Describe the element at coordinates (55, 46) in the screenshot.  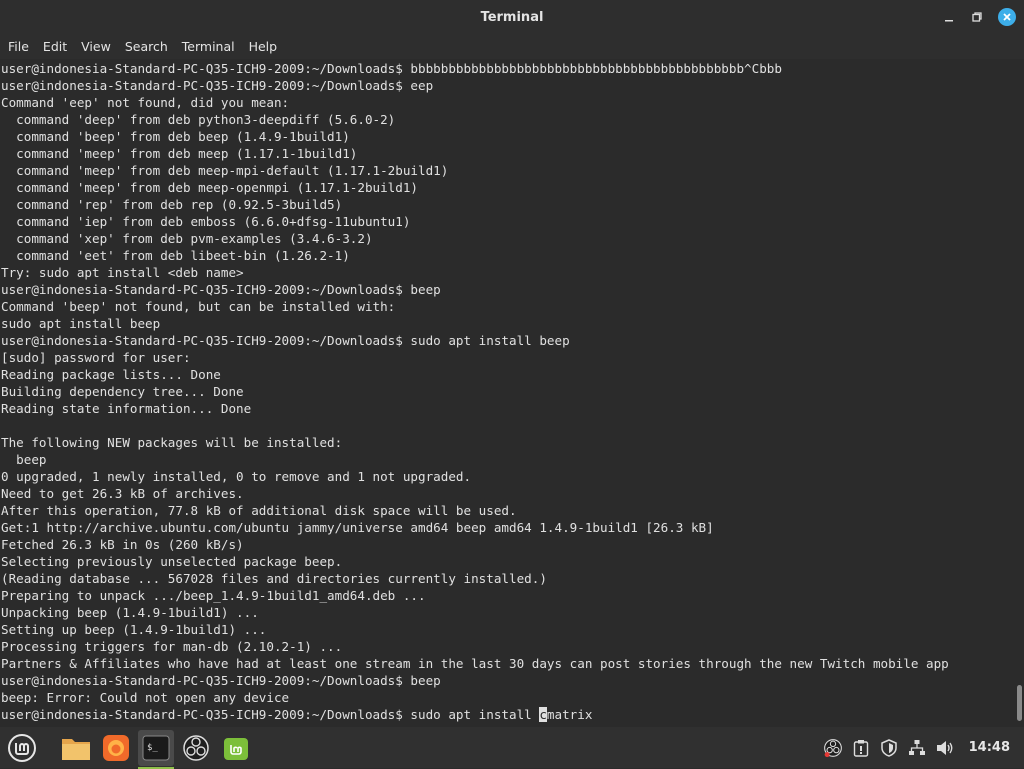
I see `menu-edit: Edit` at that location.